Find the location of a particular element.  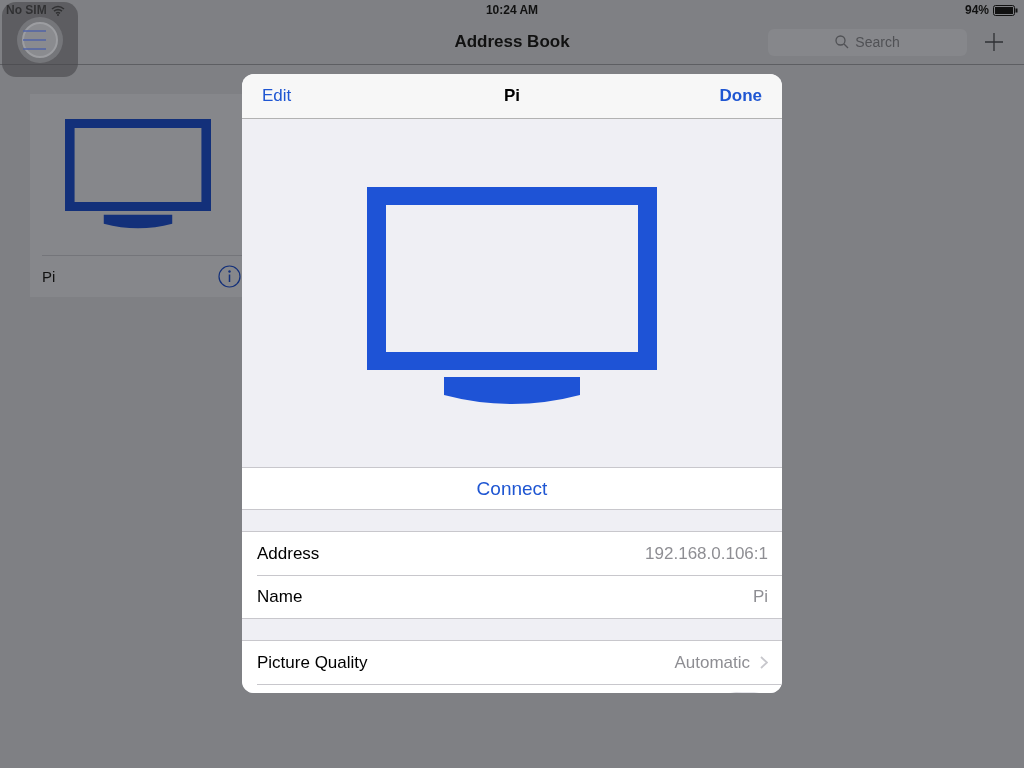

field-value: Pi is located at coordinates (760, 597).